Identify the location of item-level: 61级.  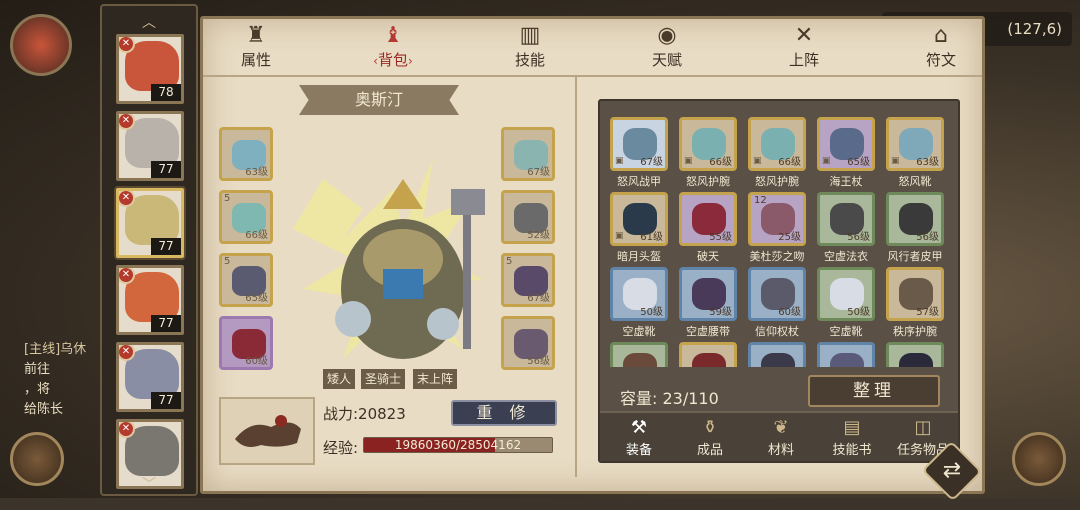
(651, 237).